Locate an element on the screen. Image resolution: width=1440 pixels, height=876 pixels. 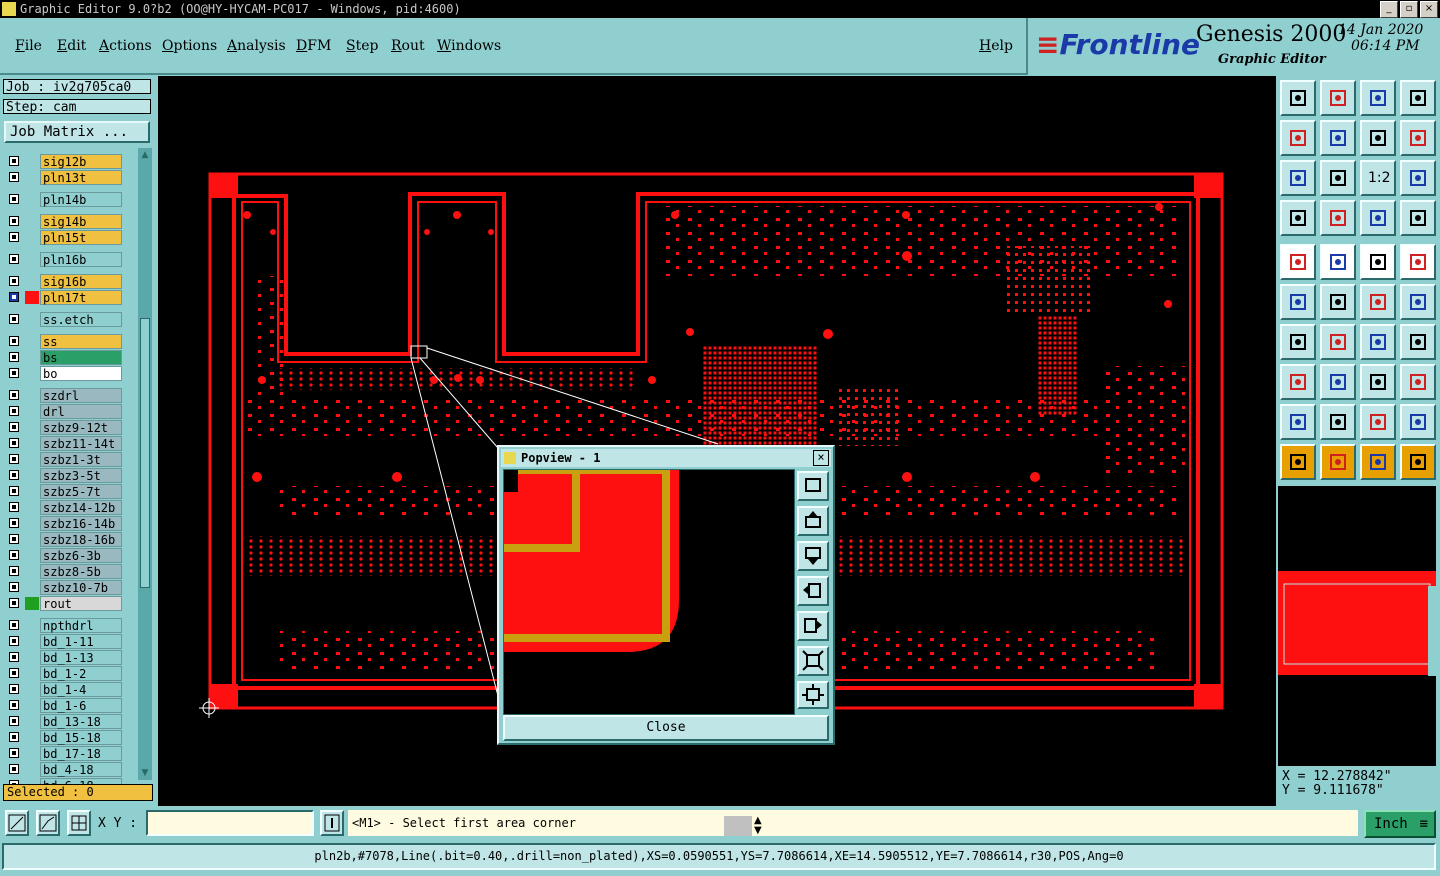
layer-row: szbz1-3t is located at coordinates (70, 459).